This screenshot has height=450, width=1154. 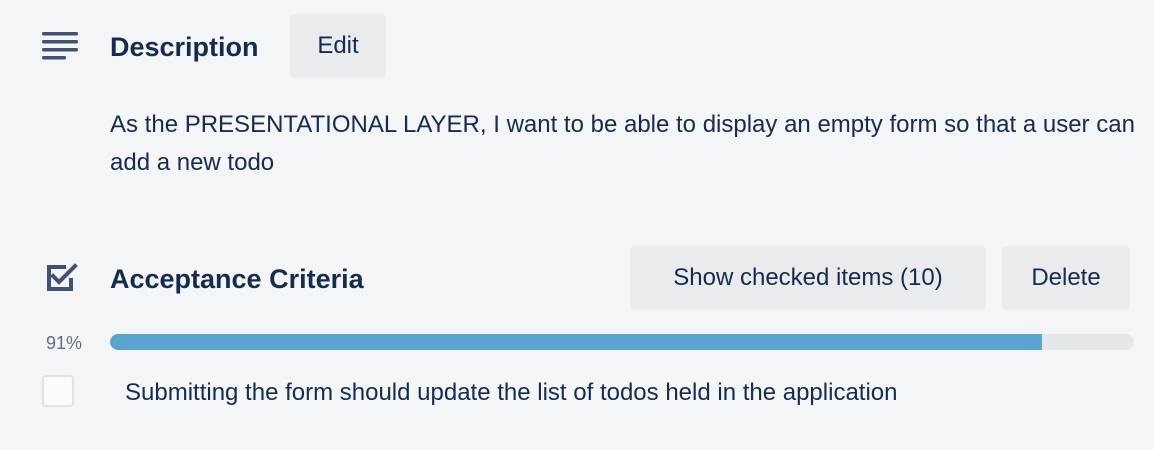 What do you see at coordinates (576, 342) in the screenshot?
I see `progress-bar-fill` at bounding box center [576, 342].